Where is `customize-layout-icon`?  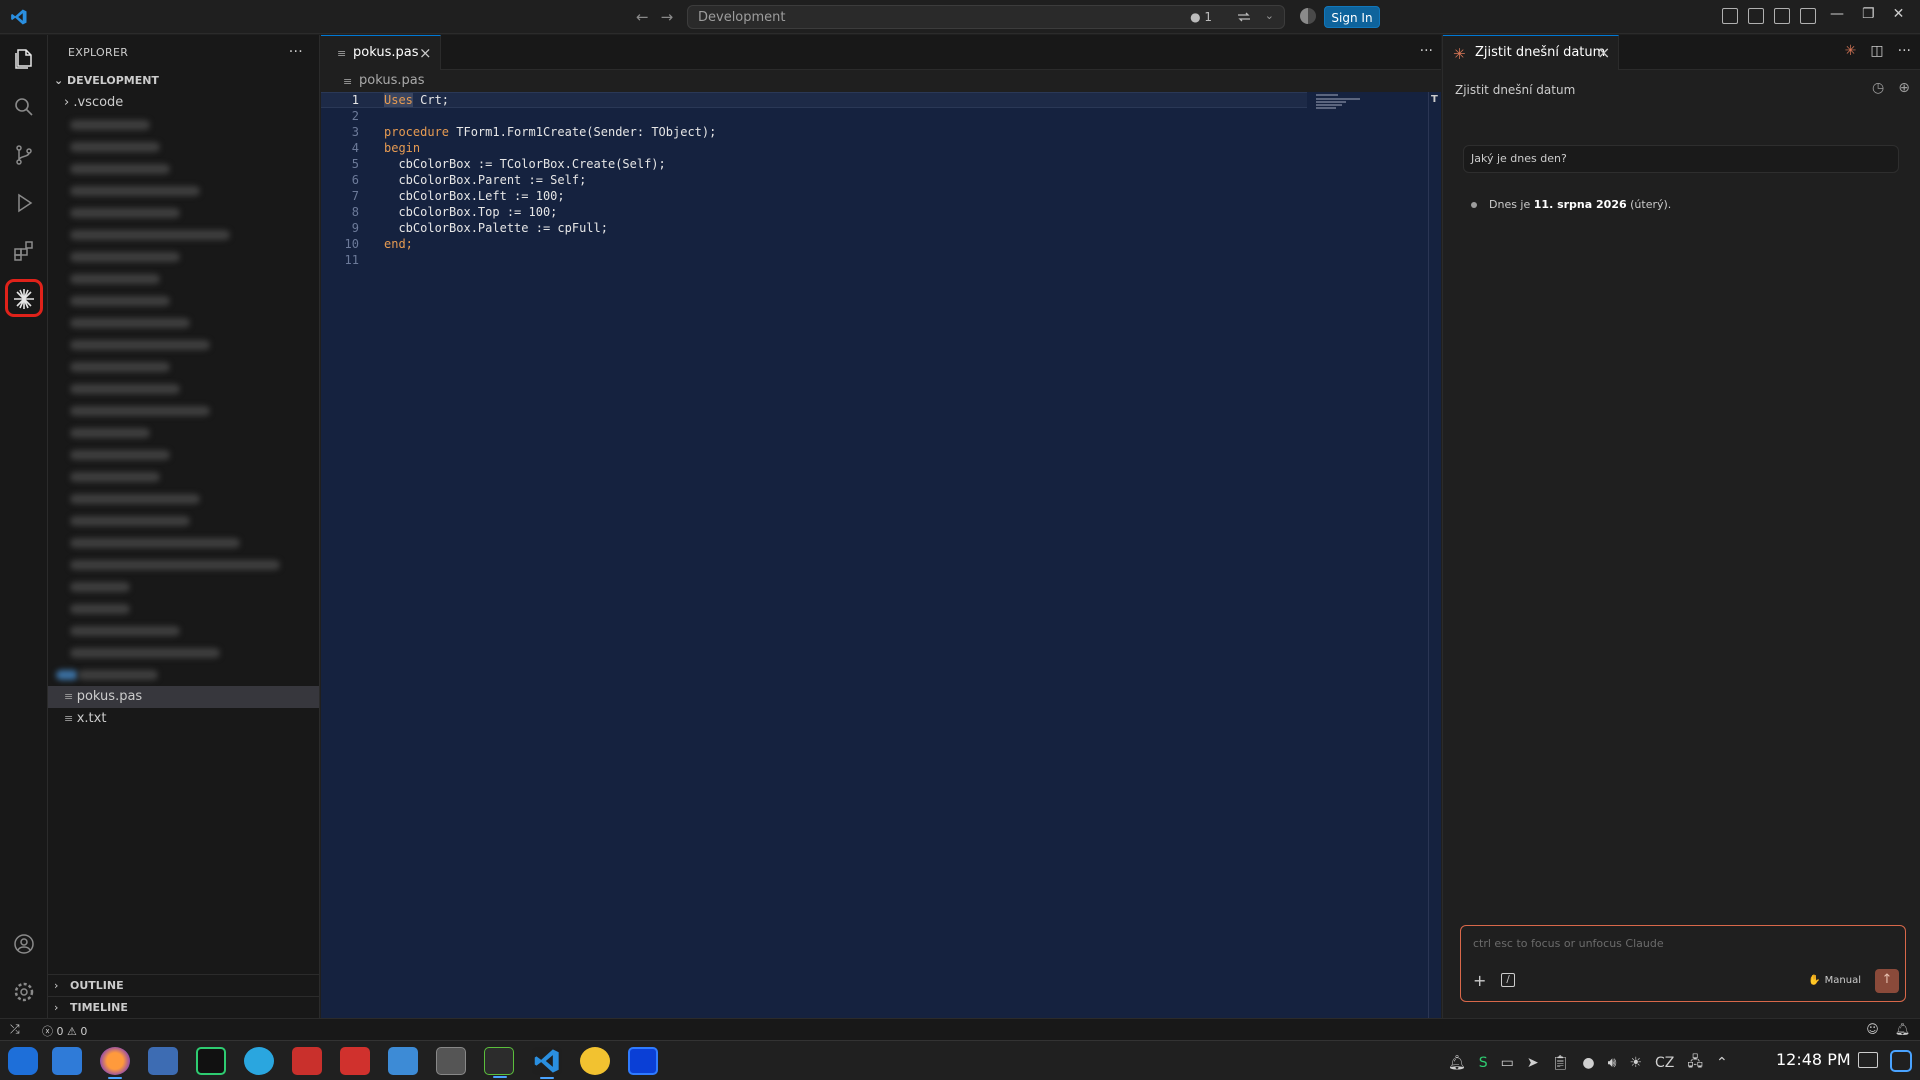
customize-layout-icon is located at coordinates (1730, 16).